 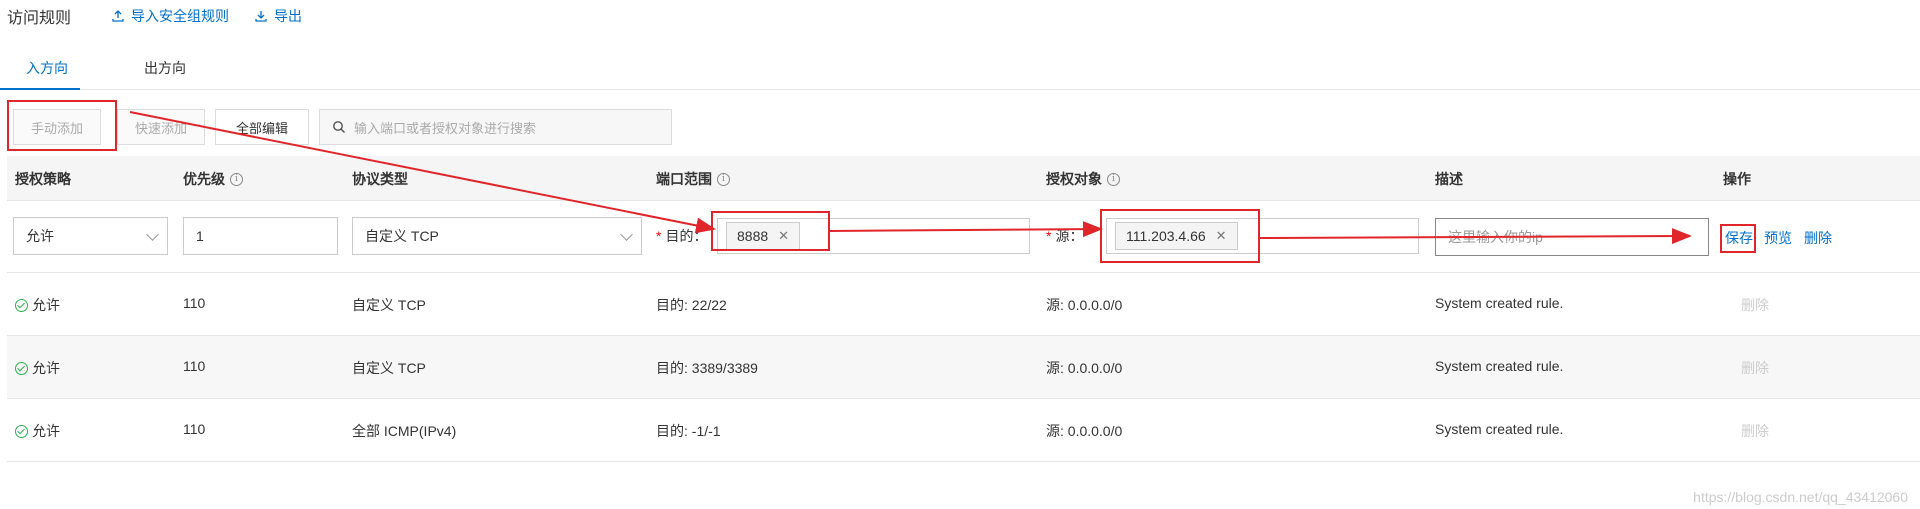 I want to click on tab-inbound: 入方向, so click(x=47, y=74).